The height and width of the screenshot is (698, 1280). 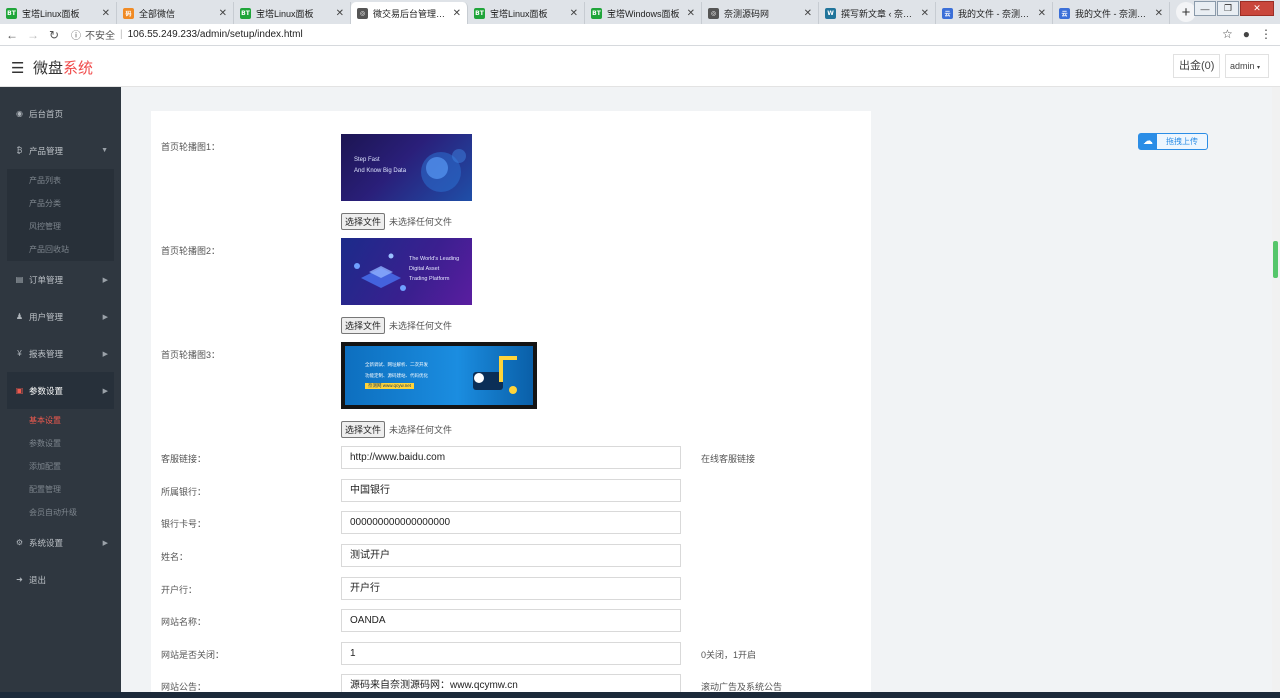 I want to click on submenu-item-active: 基本设置, so click(x=60, y=420).